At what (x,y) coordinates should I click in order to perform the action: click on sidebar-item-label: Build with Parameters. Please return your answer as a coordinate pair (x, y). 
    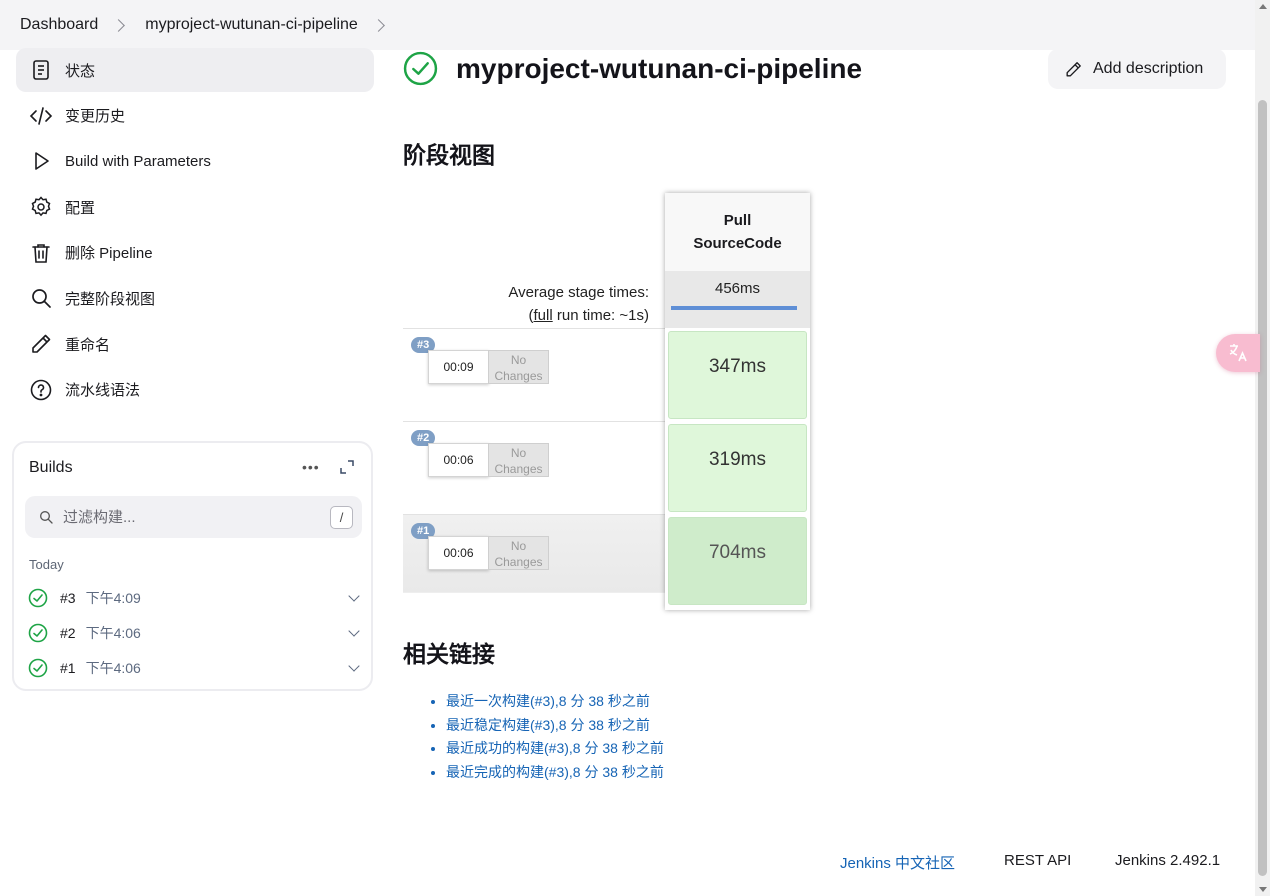
    Looking at the image, I should click on (138, 161).